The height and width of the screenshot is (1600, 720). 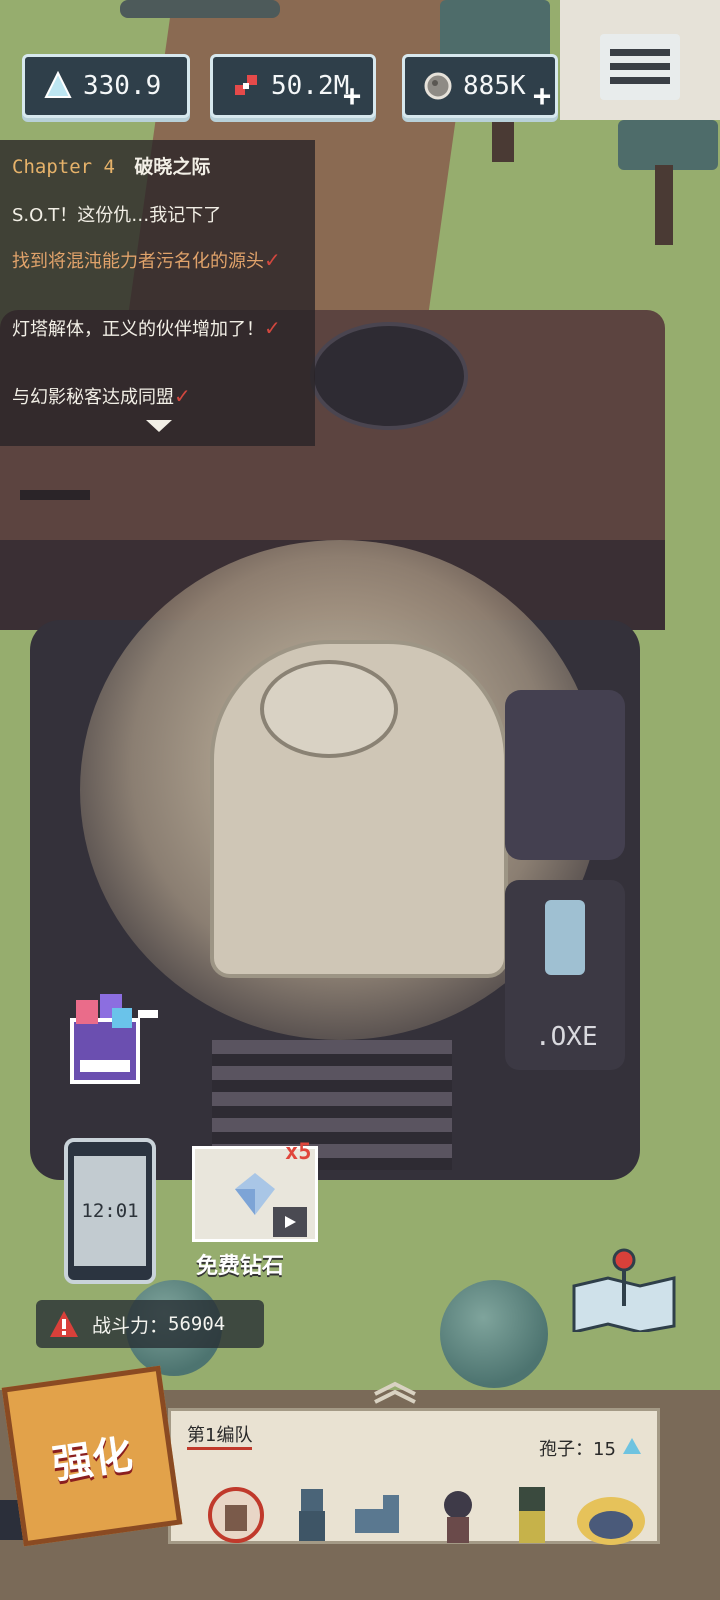 I want to click on resource-crystal: 330.9, so click(x=106, y=86).